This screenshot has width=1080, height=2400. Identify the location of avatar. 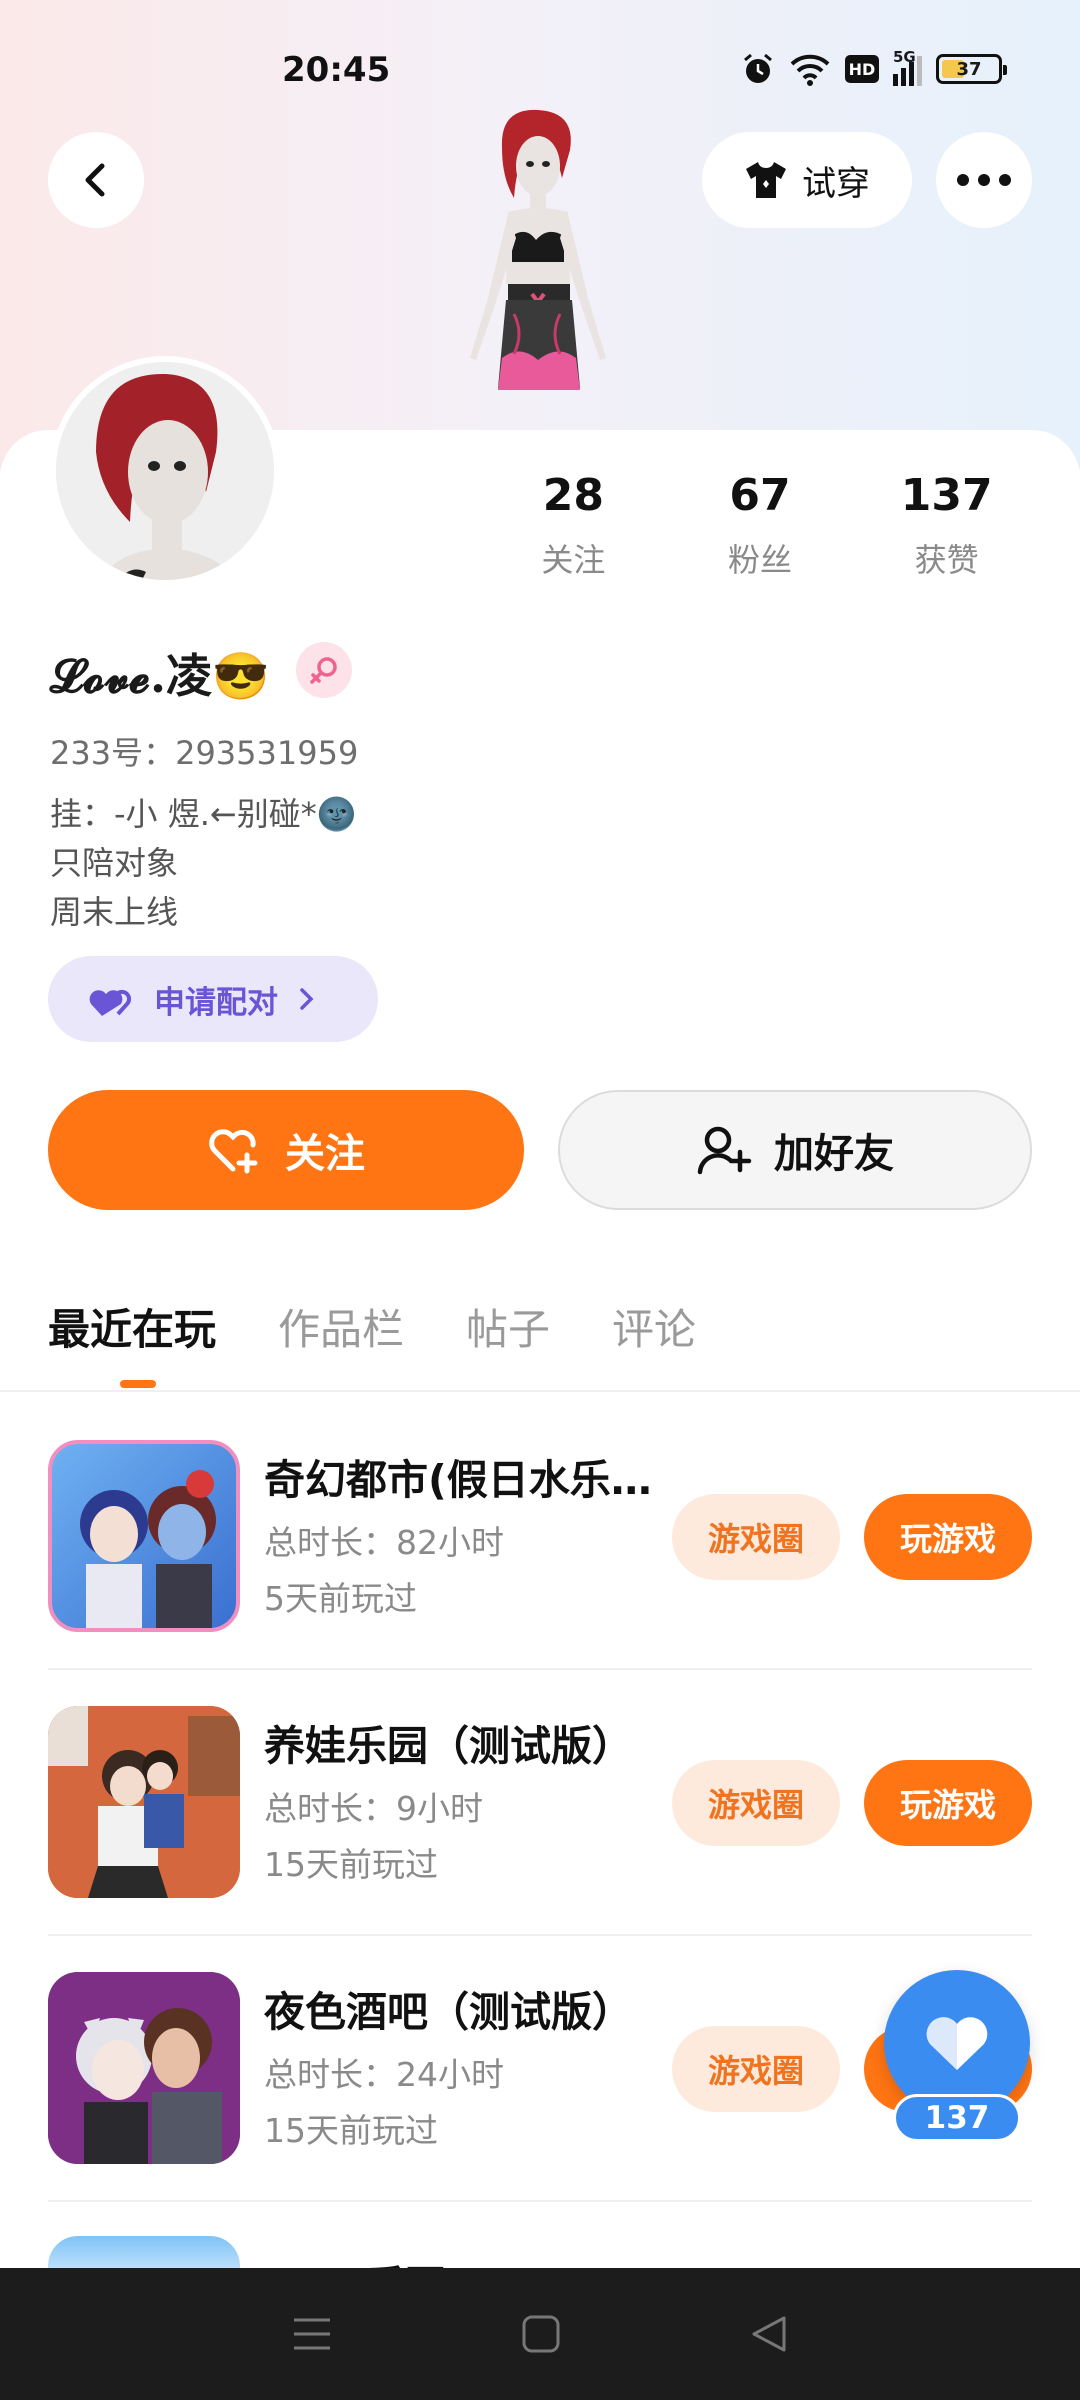
(165, 471).